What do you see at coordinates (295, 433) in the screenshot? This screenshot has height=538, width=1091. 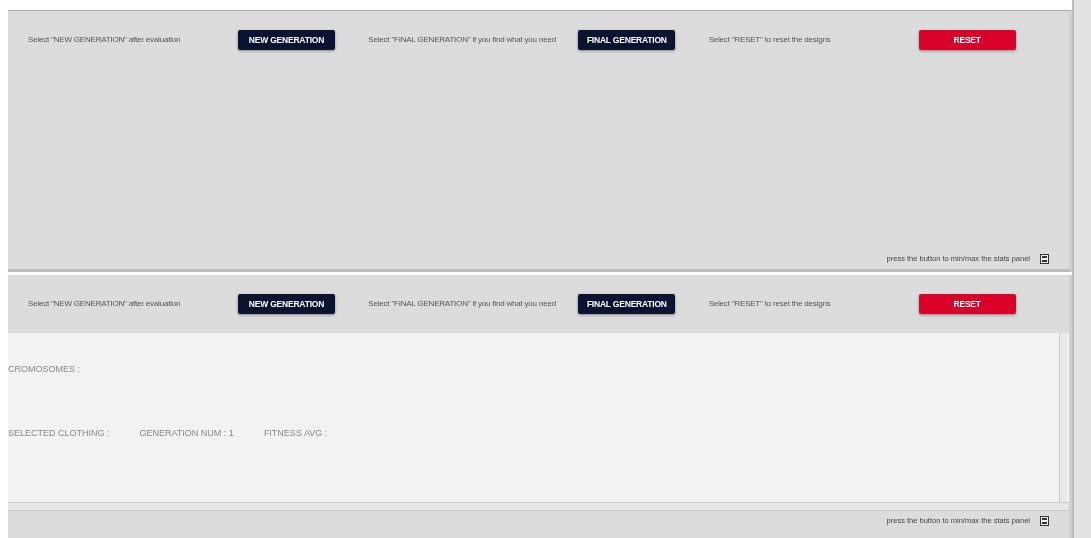 I see `stat-label: FITNESS AVG :` at bounding box center [295, 433].